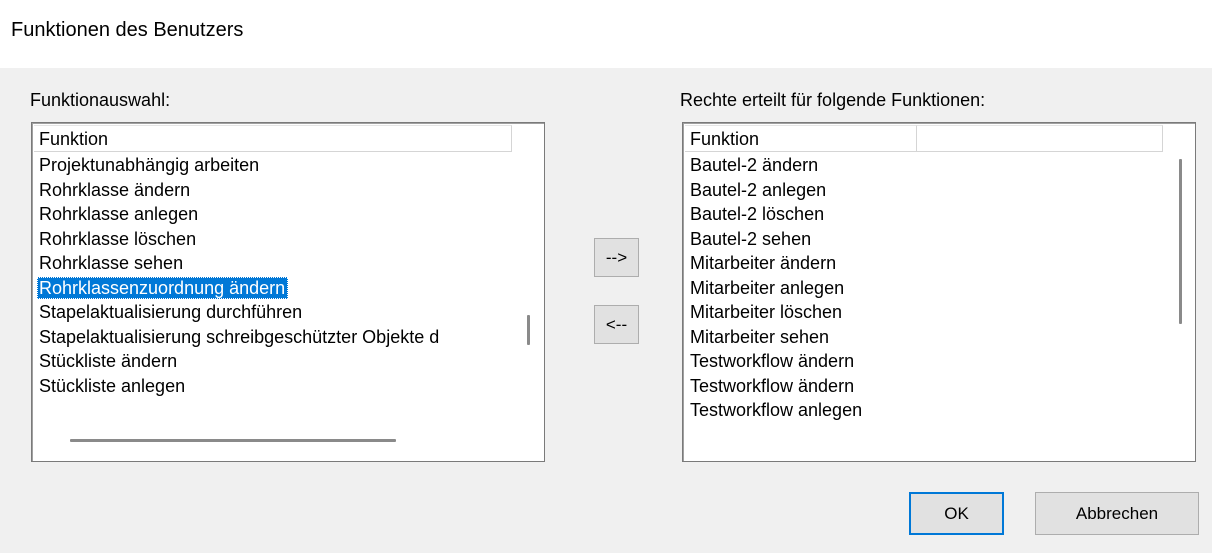 The width and height of the screenshot is (1212, 553). What do you see at coordinates (149, 165) in the screenshot?
I see `list-item-label: Projektunabhängig arbeiten` at bounding box center [149, 165].